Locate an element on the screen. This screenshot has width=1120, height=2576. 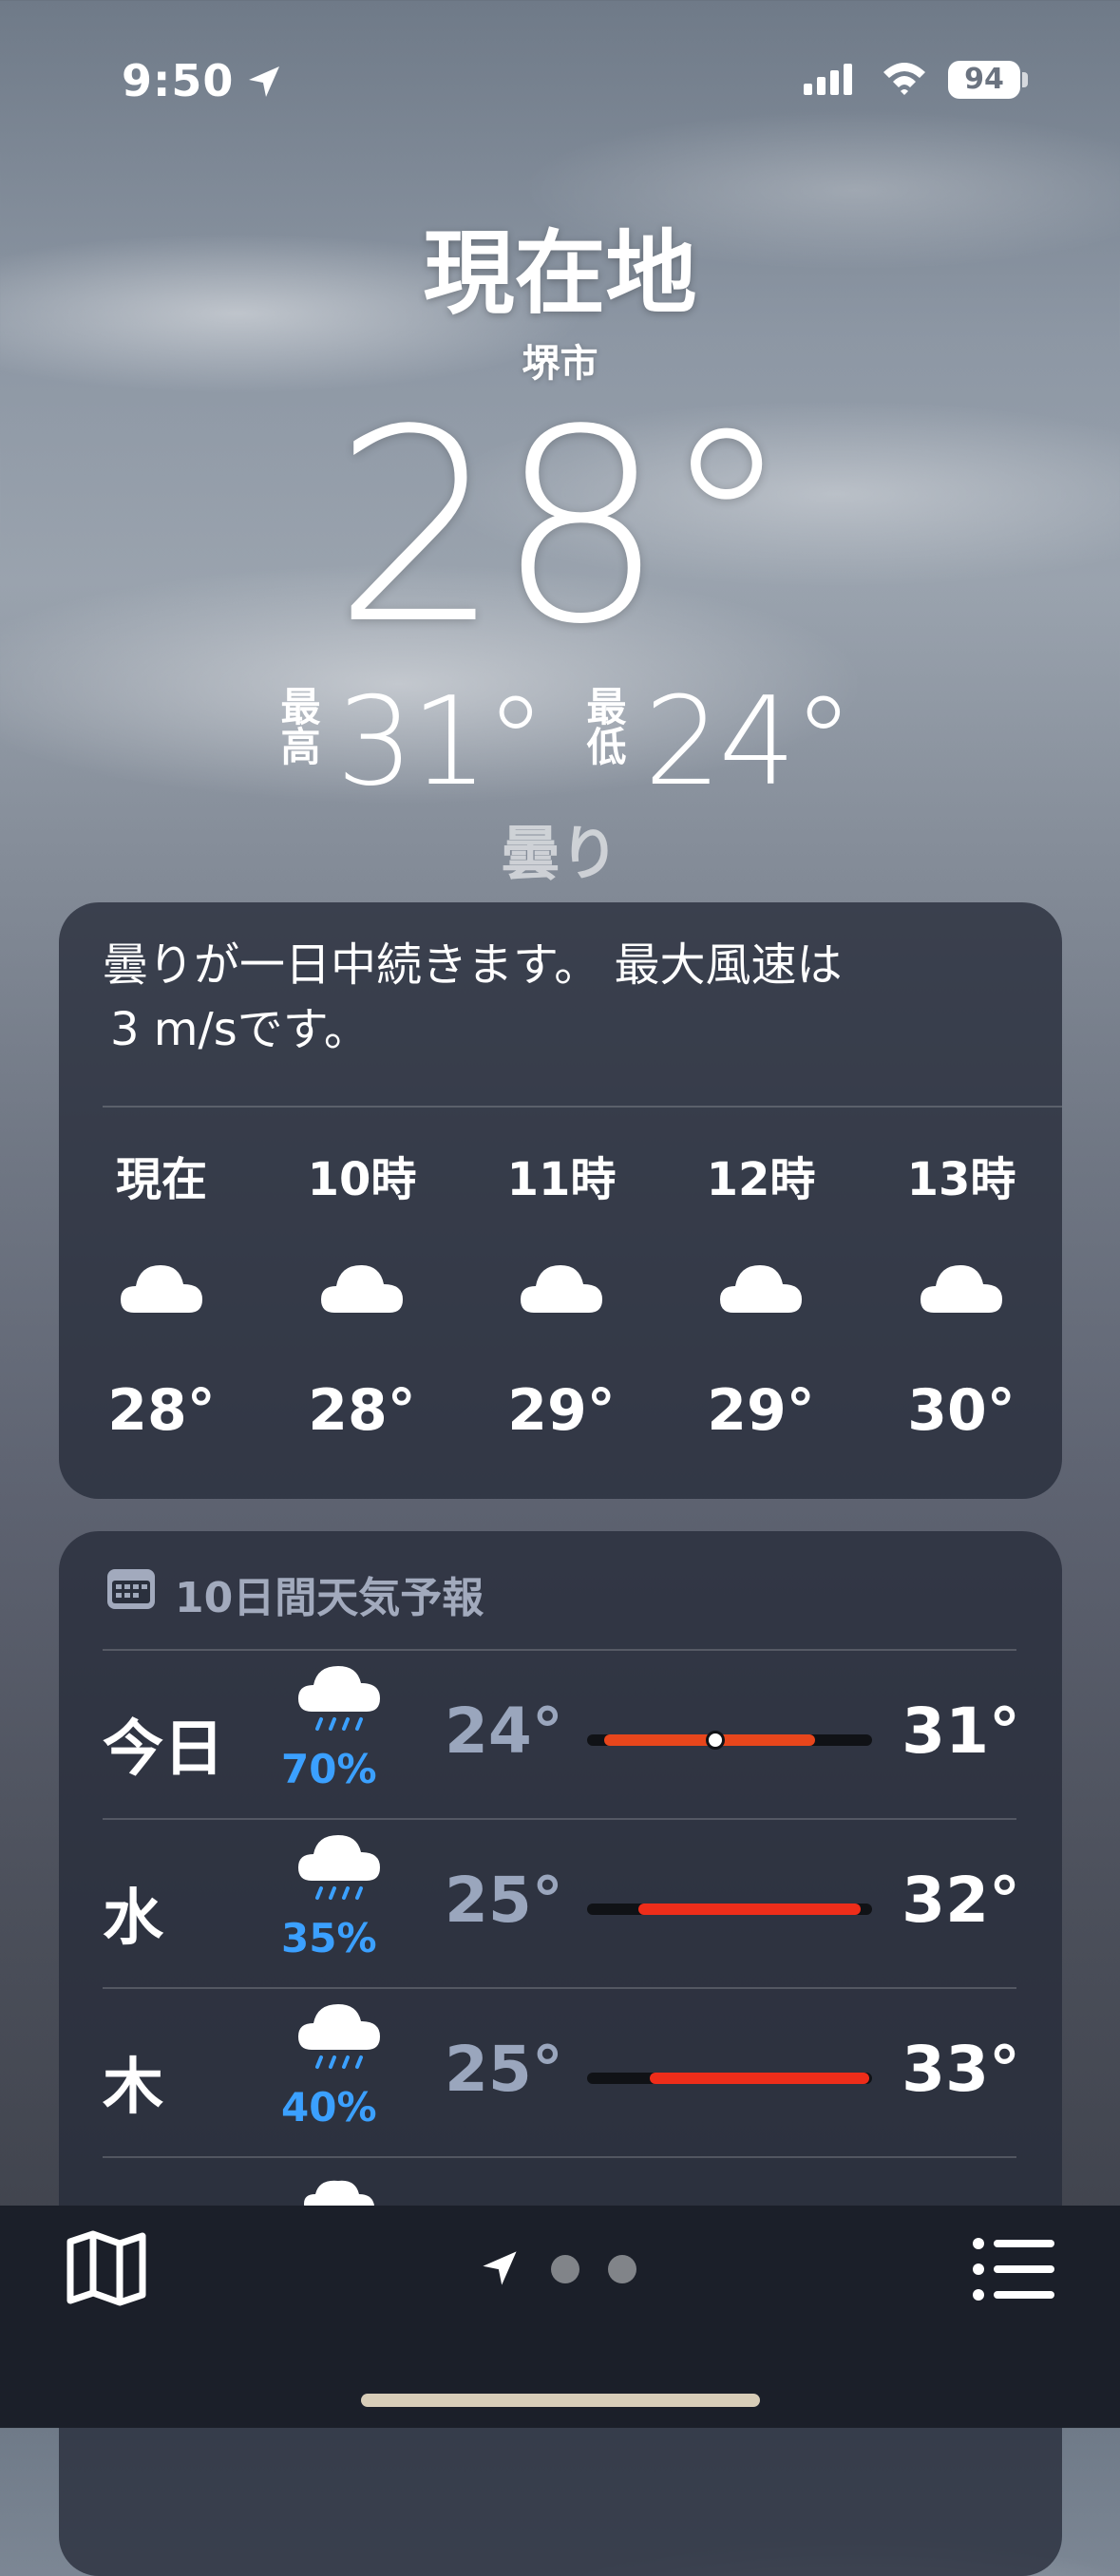
location-arrow-icon is located at coordinates (264, 81).